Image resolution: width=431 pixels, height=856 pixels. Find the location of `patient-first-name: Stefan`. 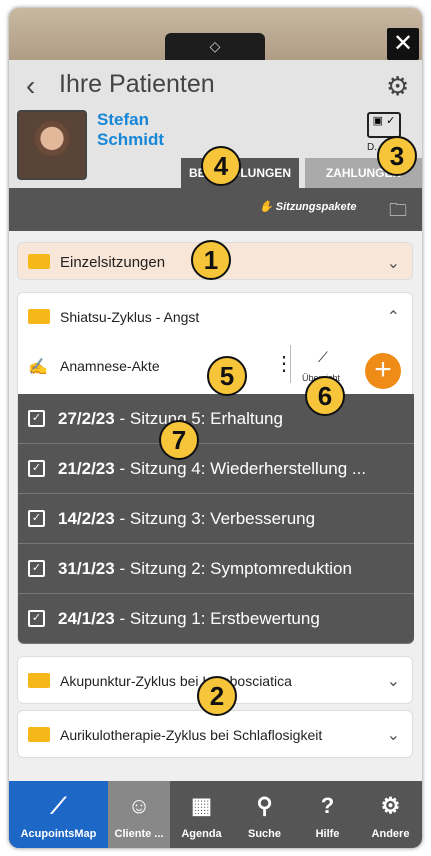

patient-first-name: Stefan is located at coordinates (123, 119).